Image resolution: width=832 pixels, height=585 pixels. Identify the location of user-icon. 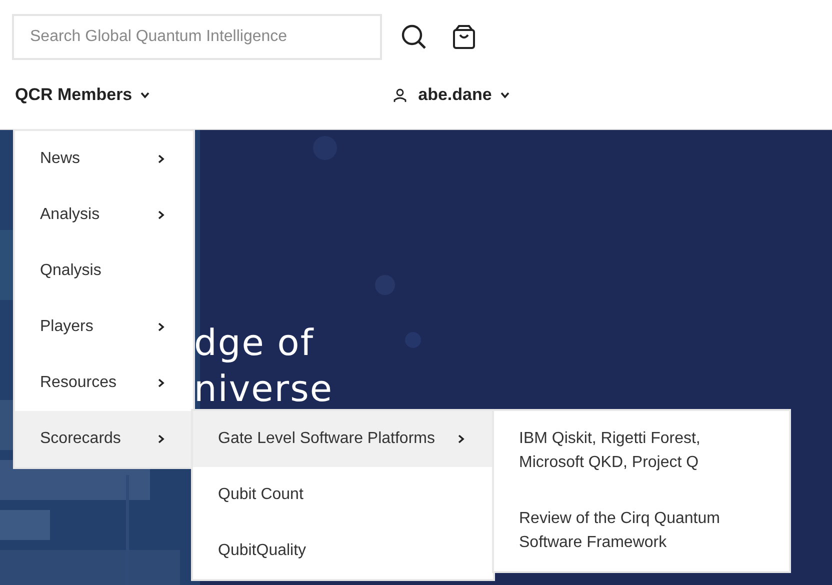
(400, 95).